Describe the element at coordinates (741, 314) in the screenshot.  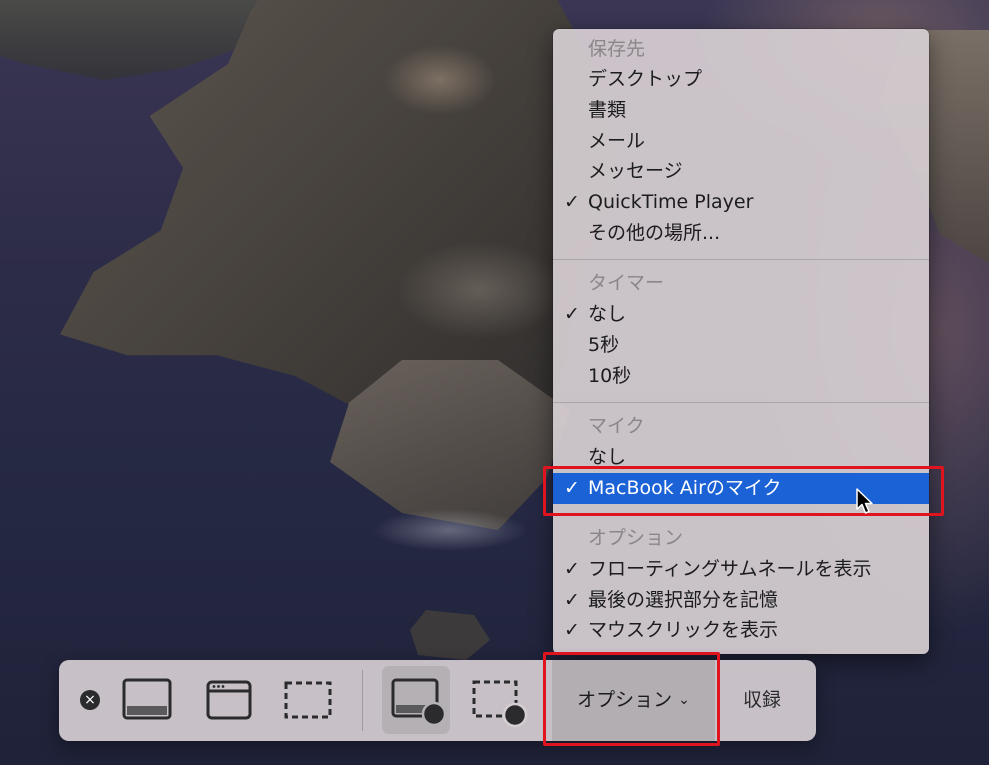
I see `menu-item-timer-none: ✓ なし` at that location.